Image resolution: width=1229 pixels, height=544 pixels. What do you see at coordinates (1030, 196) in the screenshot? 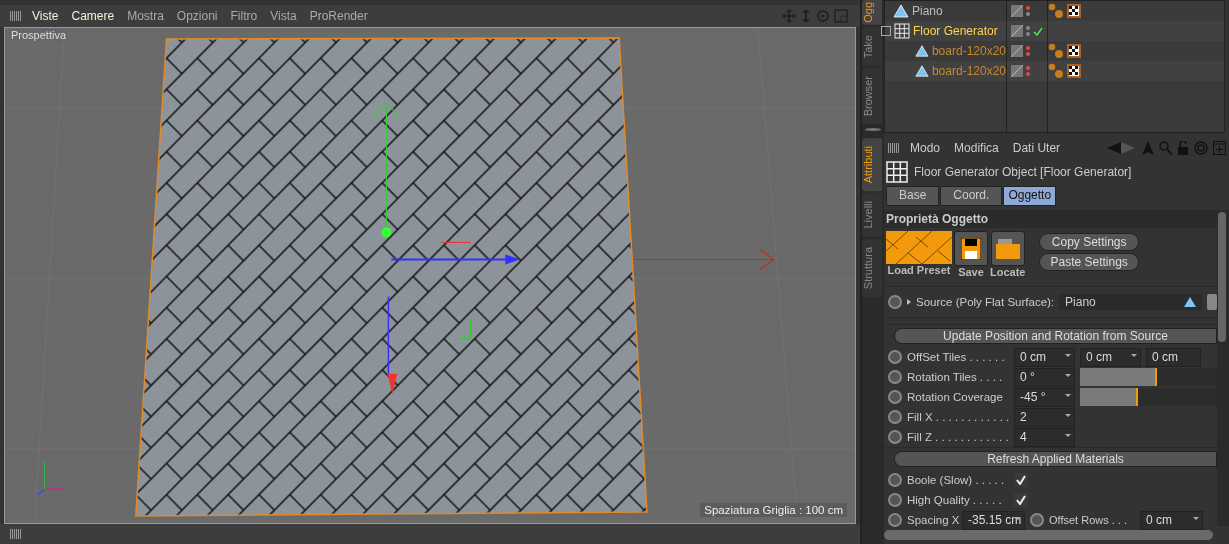
I see `tab: Oggetto` at bounding box center [1030, 196].